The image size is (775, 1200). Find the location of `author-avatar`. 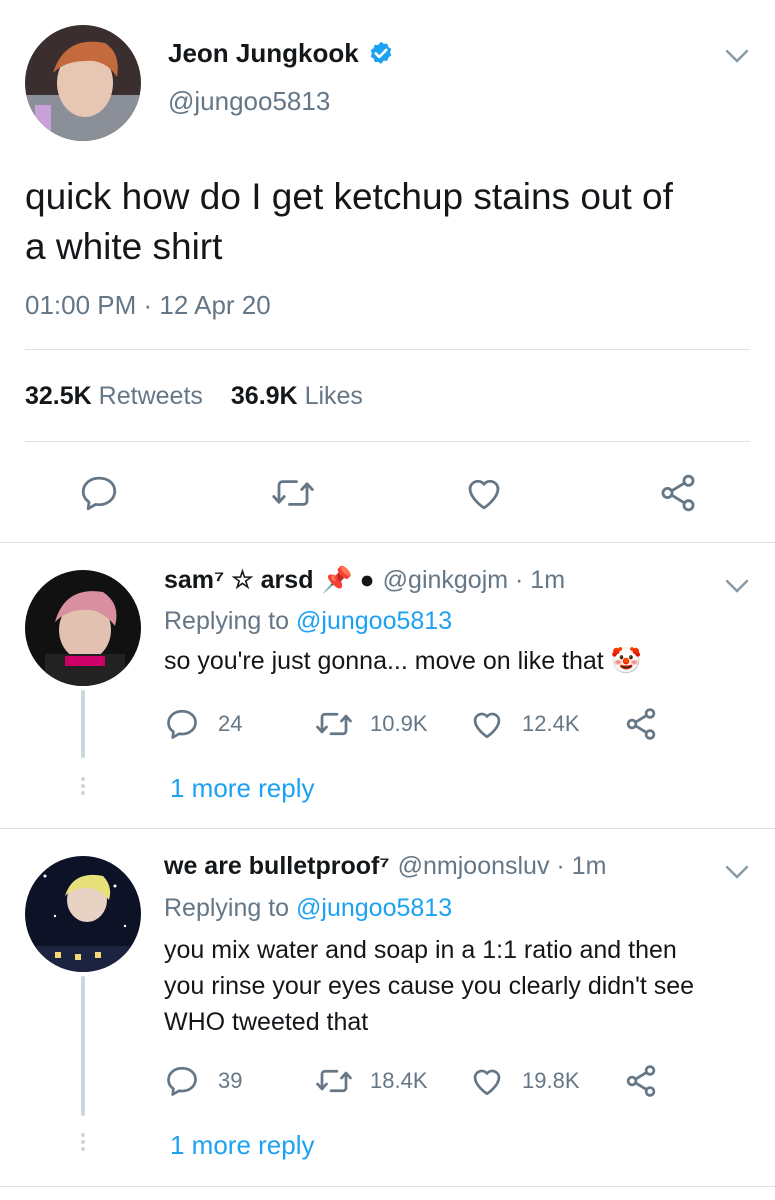

author-avatar is located at coordinates (83, 83).